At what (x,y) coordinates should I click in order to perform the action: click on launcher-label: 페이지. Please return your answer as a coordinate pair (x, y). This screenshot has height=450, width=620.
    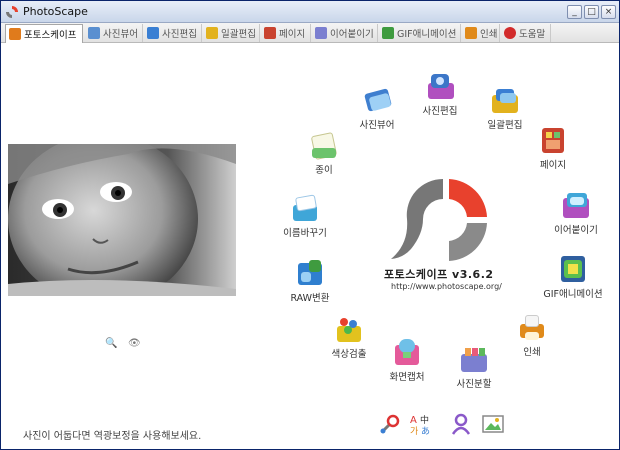
    Looking at the image, I should click on (553, 165).